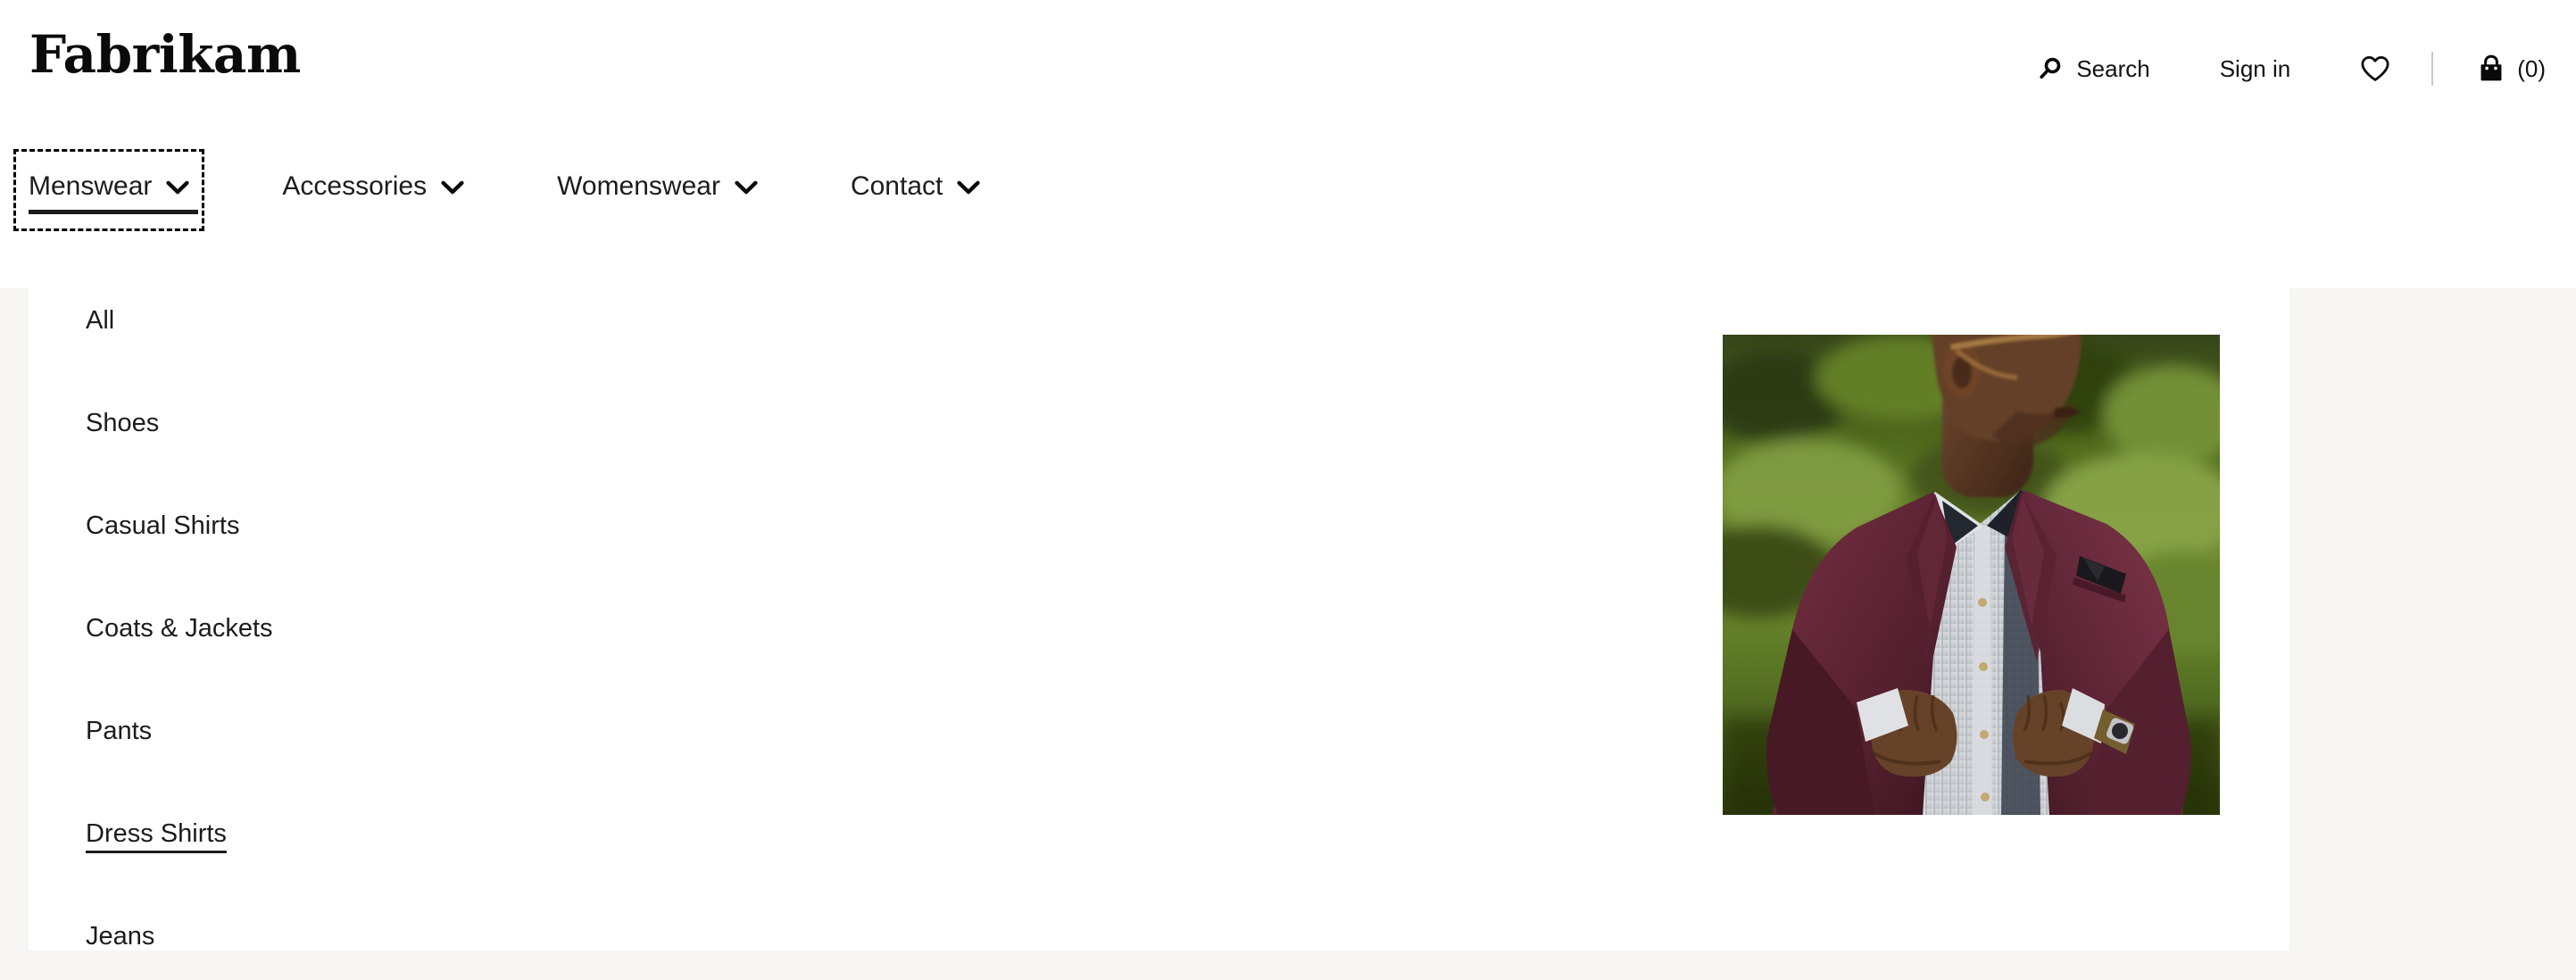 Image resolution: width=2576 pixels, height=980 pixels. I want to click on header-actions: Search Sign in (0), so click(2292, 68).